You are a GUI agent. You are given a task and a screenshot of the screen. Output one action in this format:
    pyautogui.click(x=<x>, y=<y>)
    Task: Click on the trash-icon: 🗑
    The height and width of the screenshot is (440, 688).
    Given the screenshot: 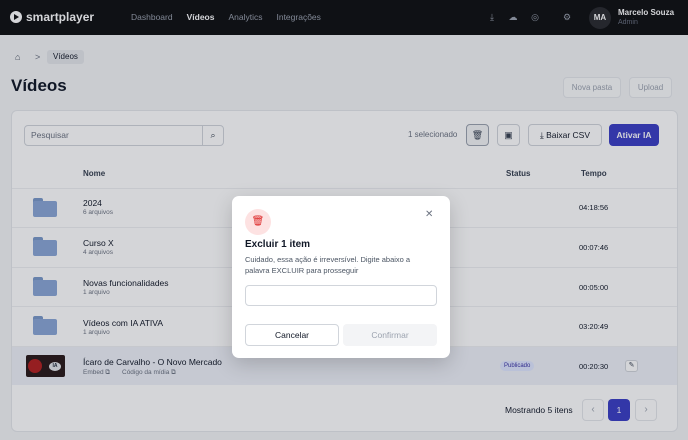 What is the action you would take?
    pyautogui.click(x=258, y=222)
    